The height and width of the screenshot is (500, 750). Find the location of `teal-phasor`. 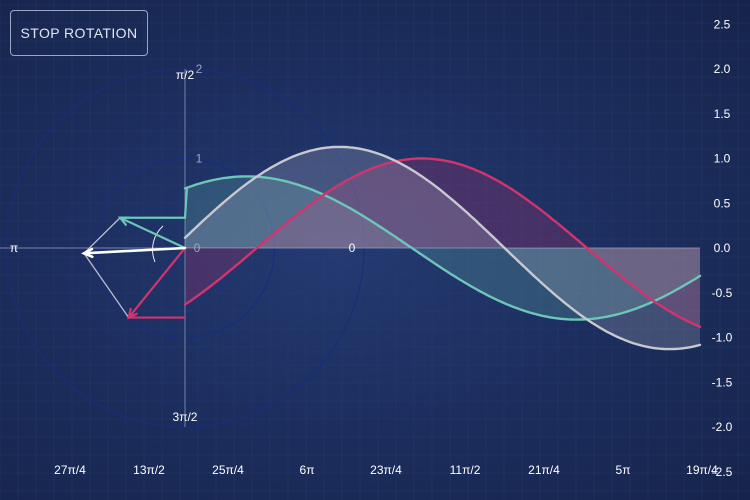

teal-phasor is located at coordinates (153, 233).